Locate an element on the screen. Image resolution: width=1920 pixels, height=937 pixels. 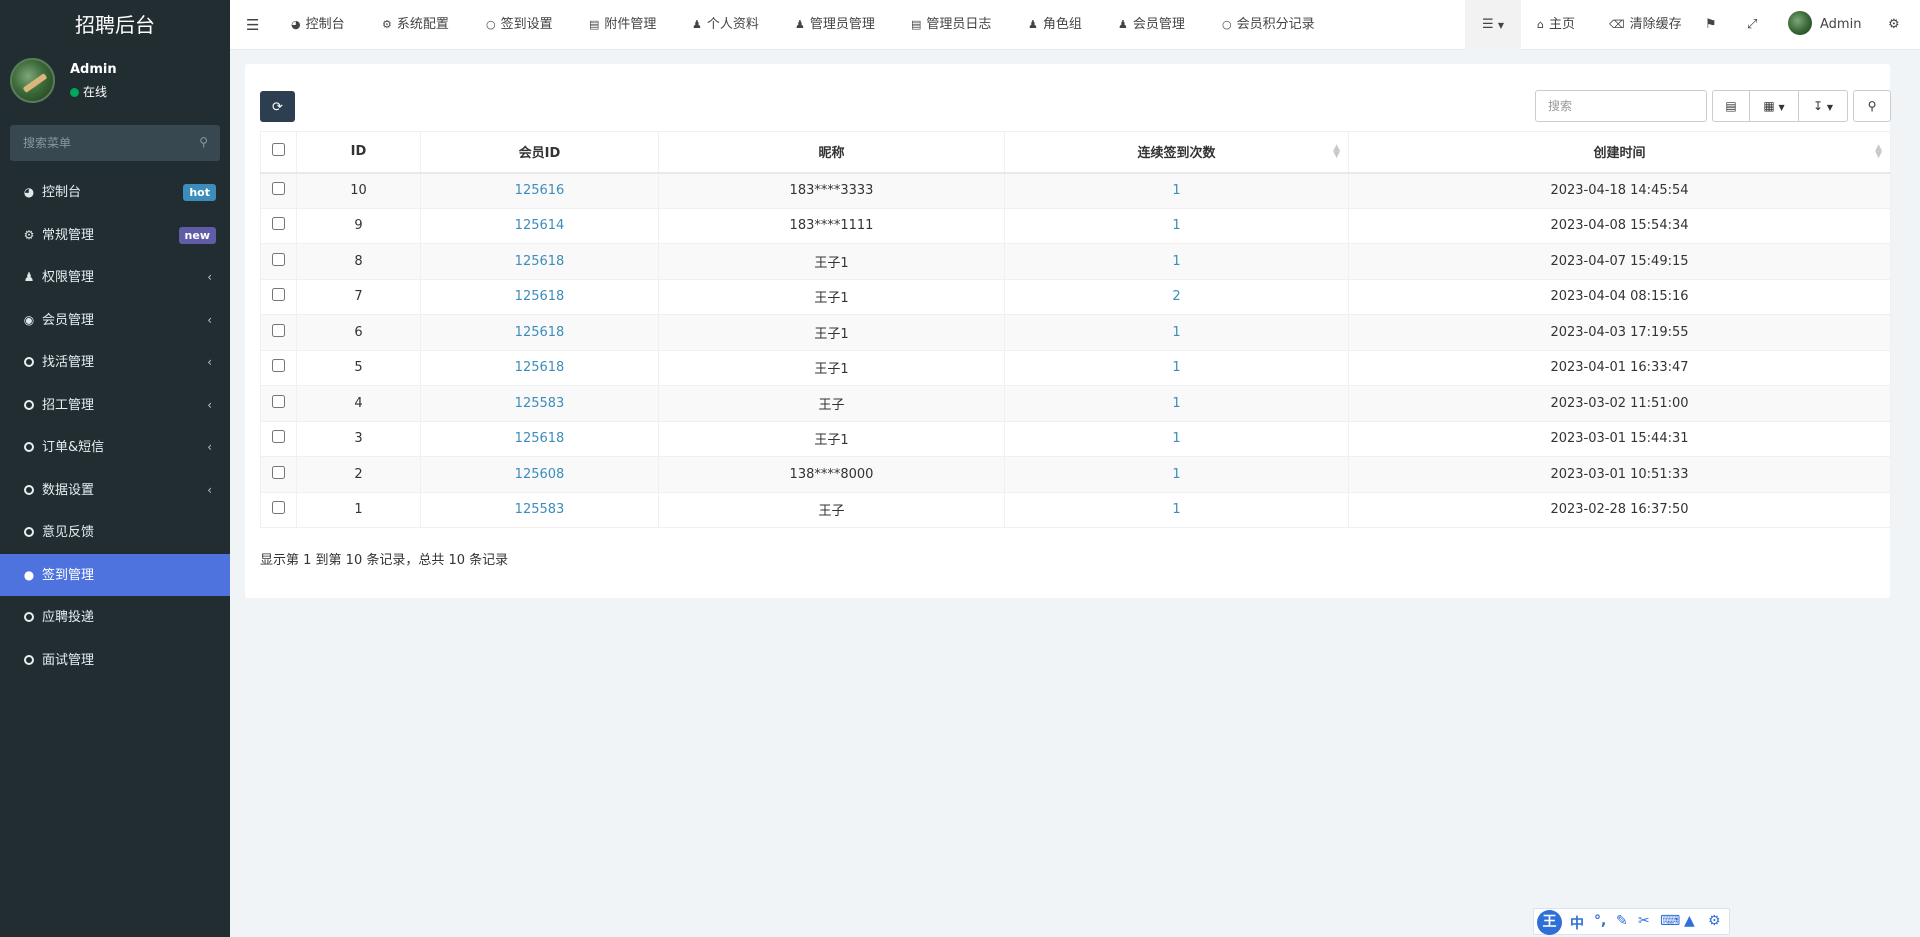
tab-label: 系统配置 is located at coordinates (422, 24).